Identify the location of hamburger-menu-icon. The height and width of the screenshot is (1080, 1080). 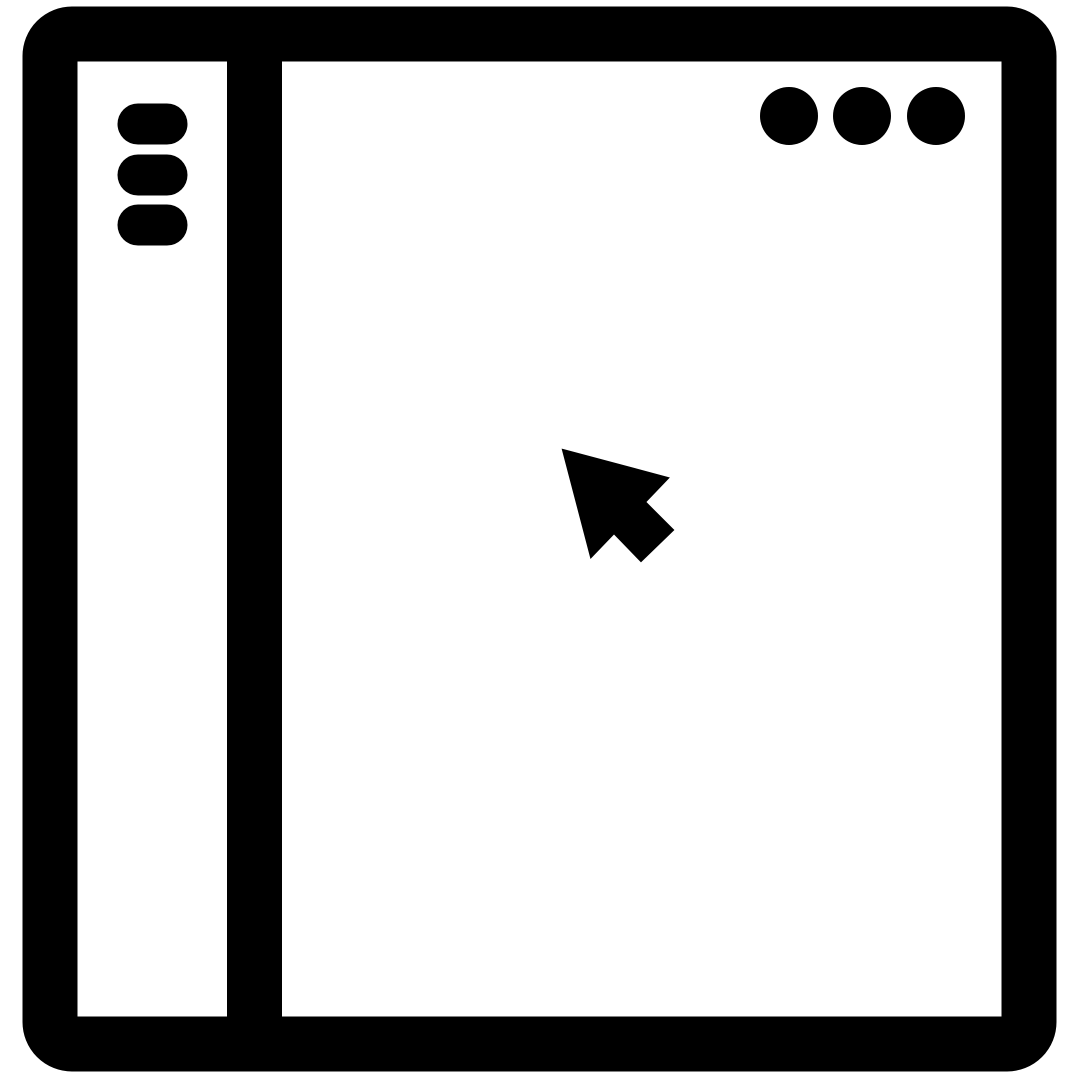
(152, 174).